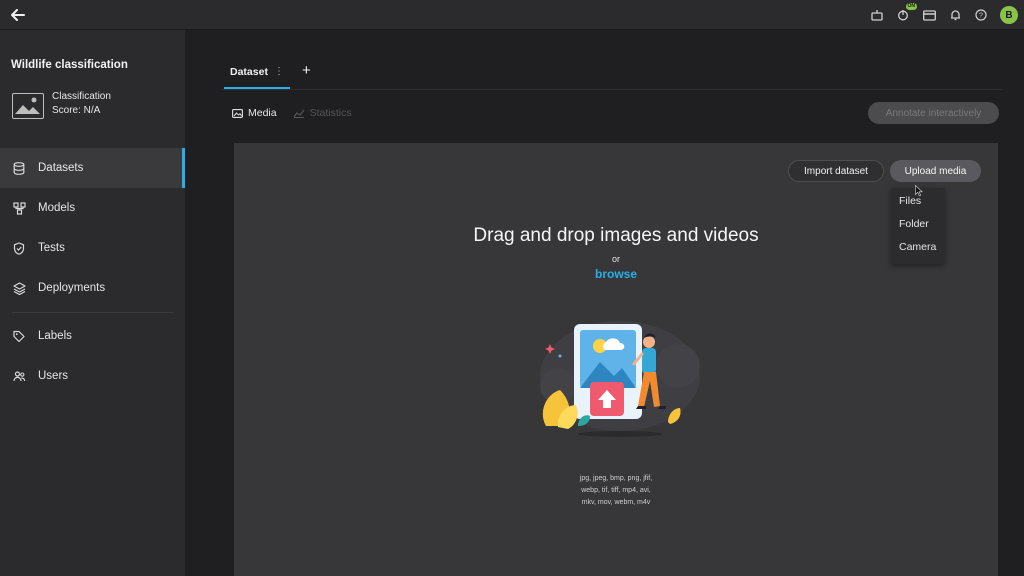 The width and height of the screenshot is (1024, 576). I want to click on add-dataset-button: +, so click(306, 70).